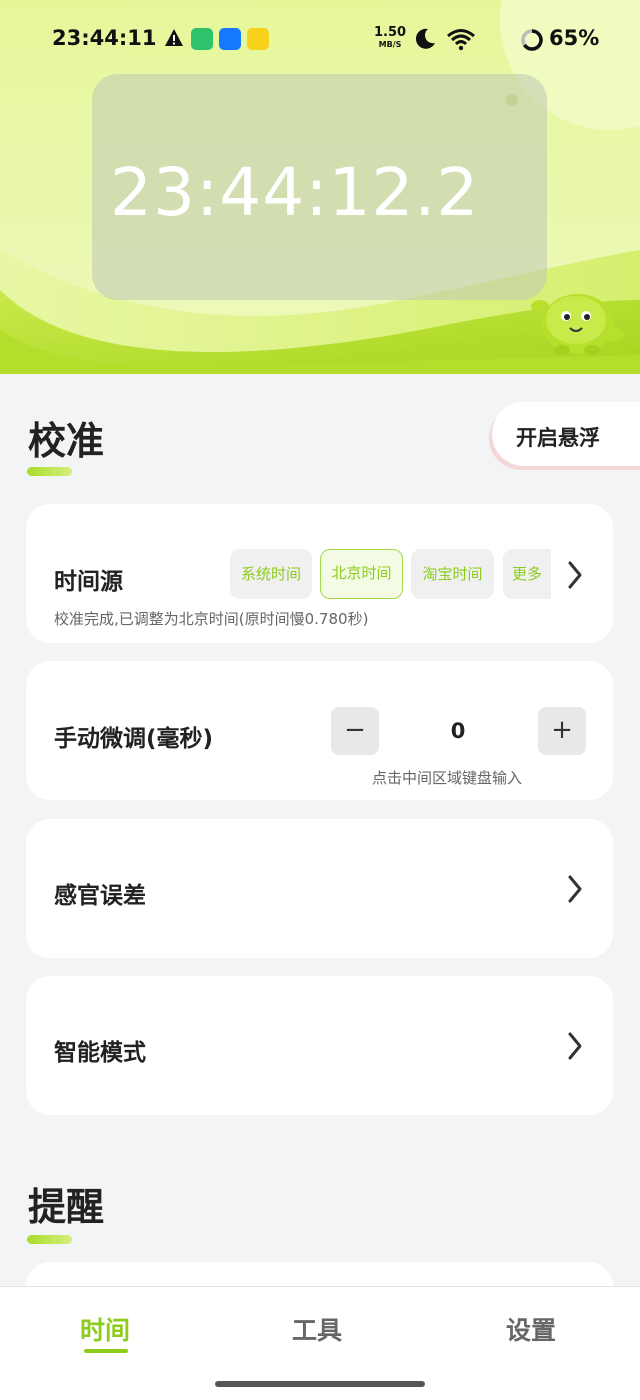  I want to click on net-speed-value: 1.50, so click(390, 32).